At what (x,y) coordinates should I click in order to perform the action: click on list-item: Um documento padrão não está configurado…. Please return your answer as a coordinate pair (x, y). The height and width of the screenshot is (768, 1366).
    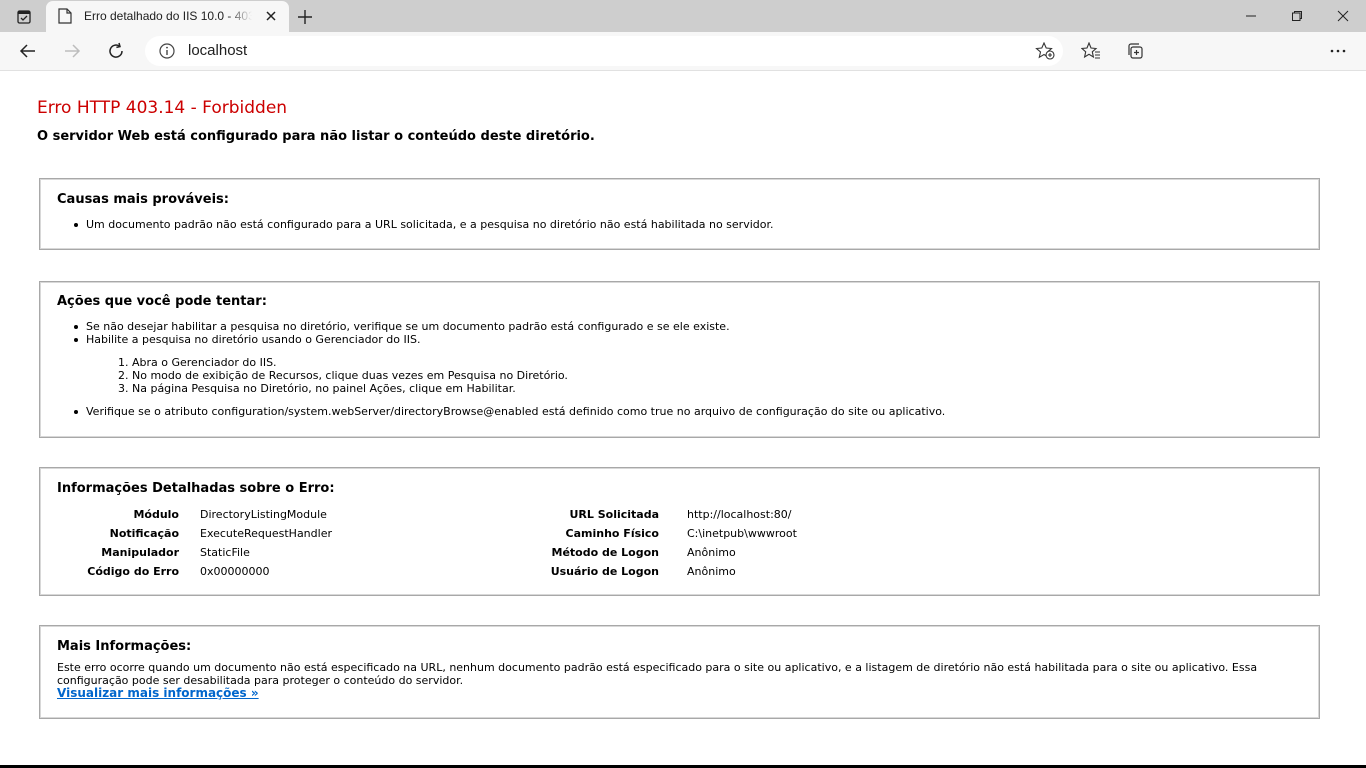
    Looking at the image, I should click on (424, 224).